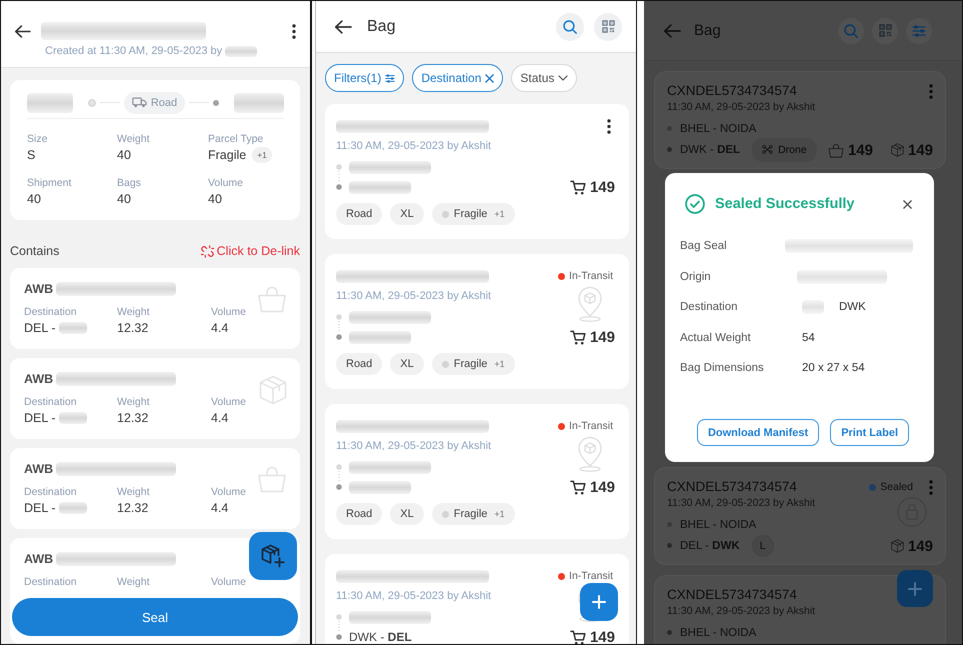  I want to click on box-plus-icon, so click(273, 556).